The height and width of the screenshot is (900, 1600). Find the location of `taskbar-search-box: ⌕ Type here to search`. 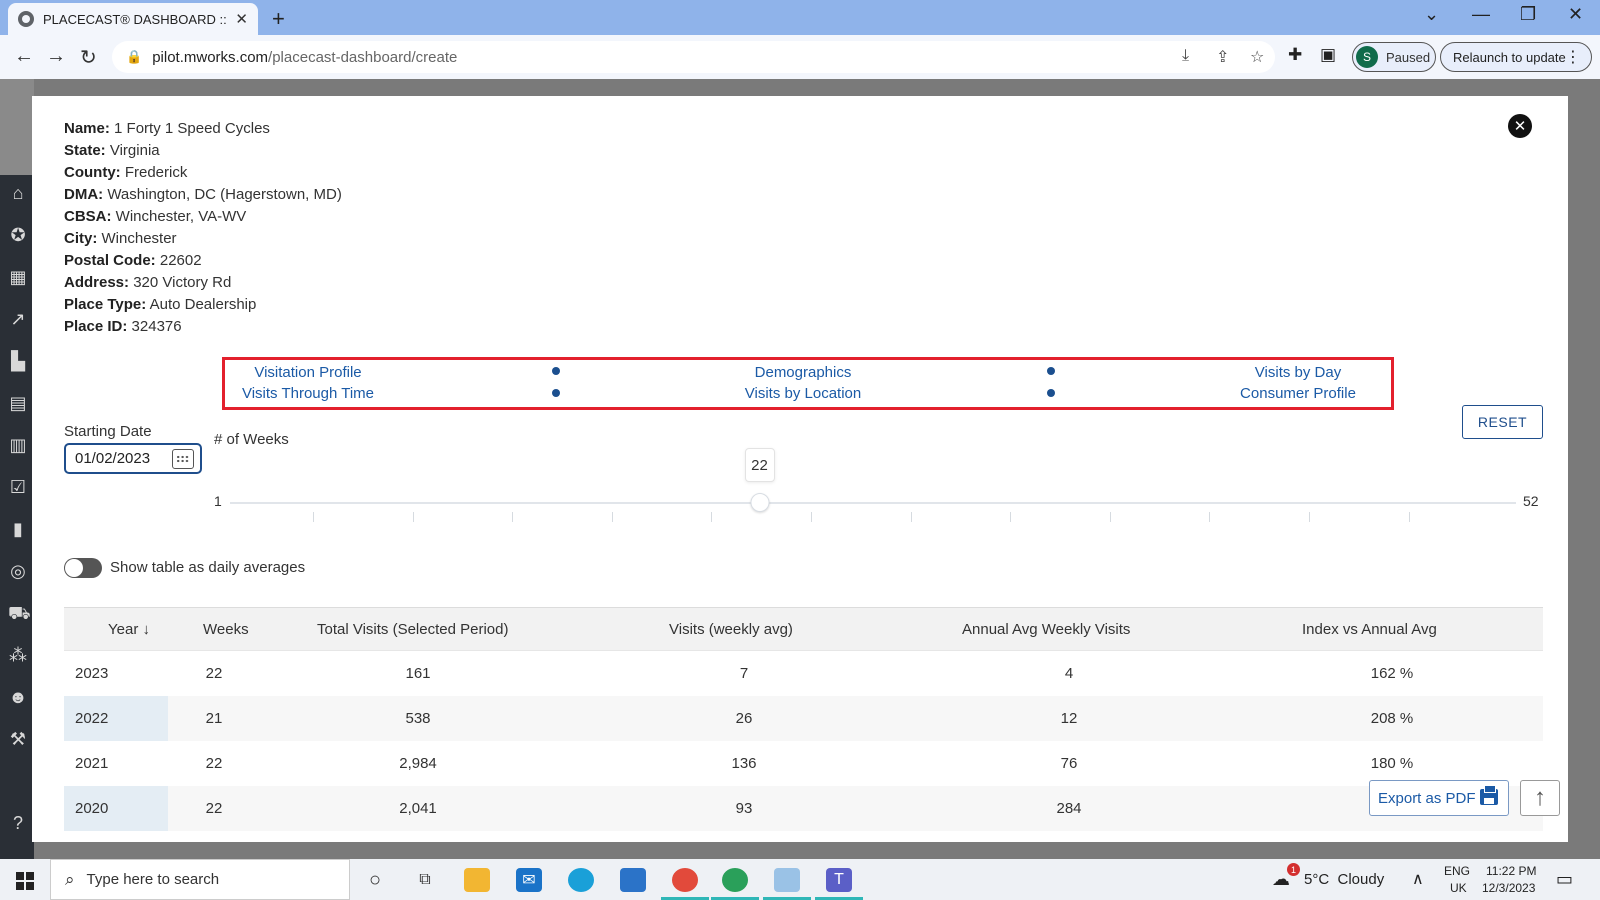

taskbar-search-box: ⌕ Type here to search is located at coordinates (200, 879).